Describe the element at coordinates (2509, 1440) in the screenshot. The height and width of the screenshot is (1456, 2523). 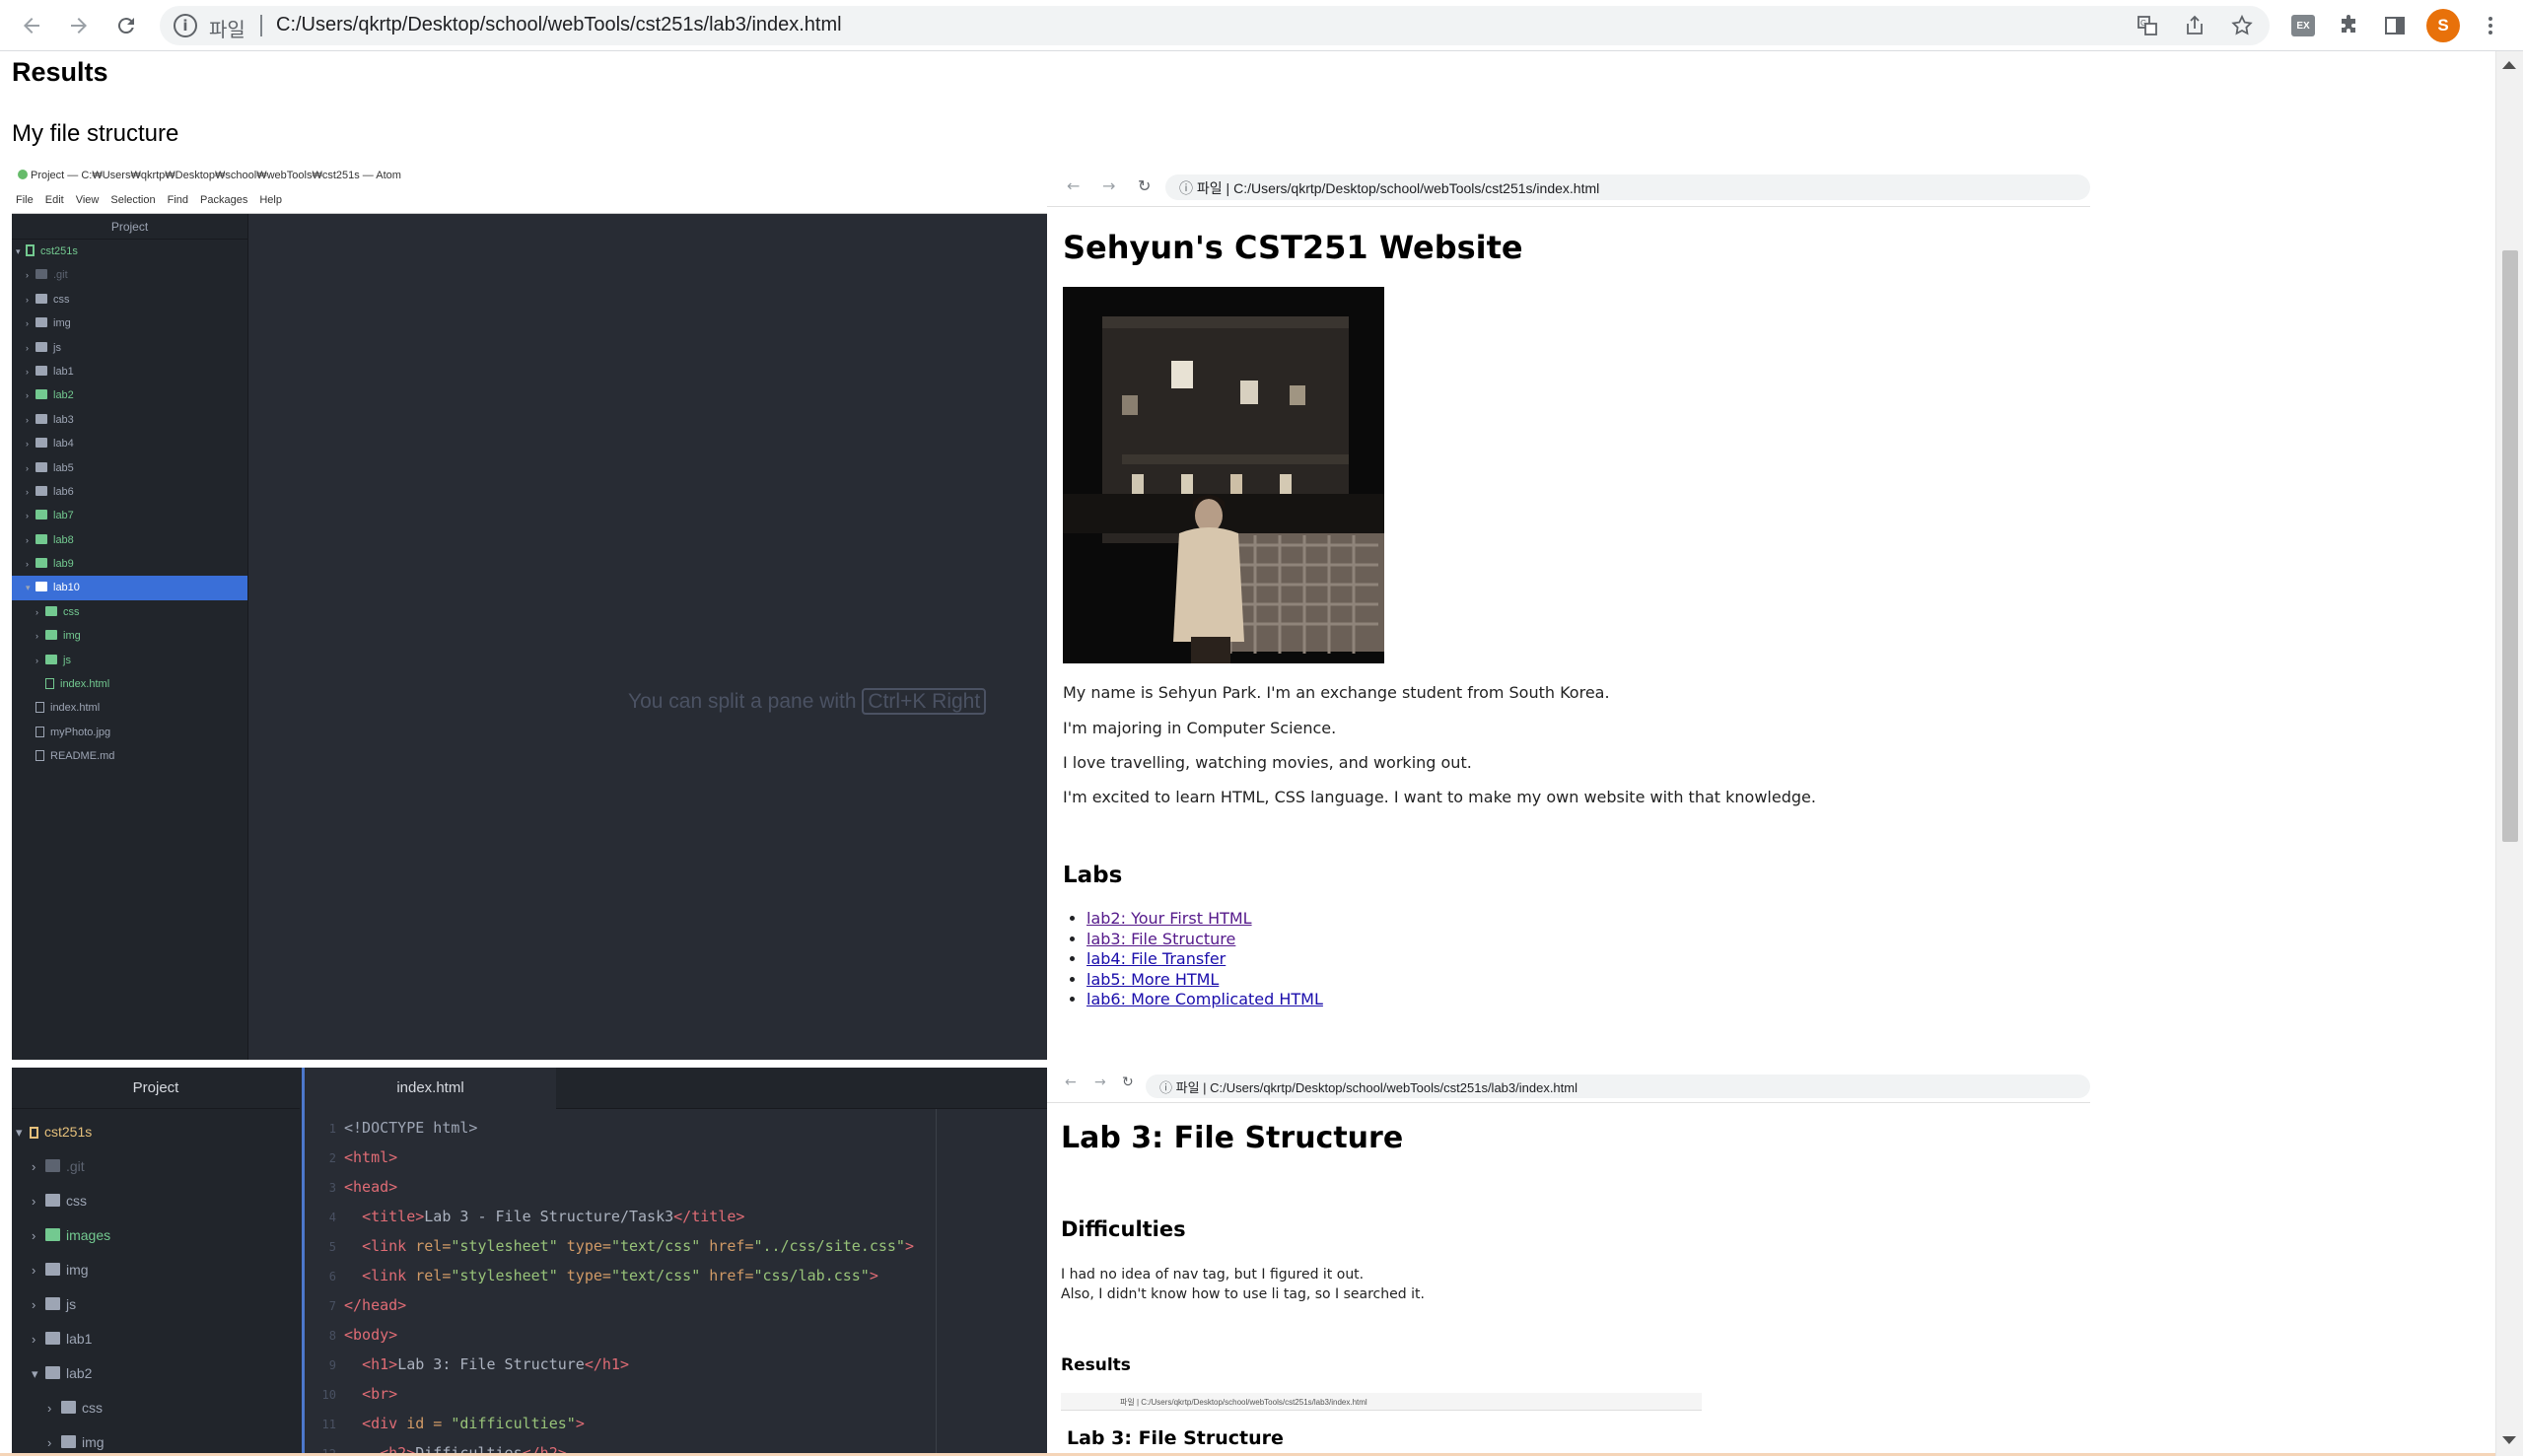
I see `scroll-down-arrow-icon` at that location.